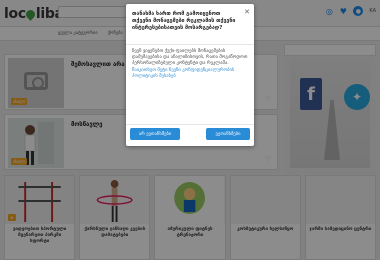 This screenshot has height=260, width=380. I want to click on close-icon: ✕, so click(247, 12).